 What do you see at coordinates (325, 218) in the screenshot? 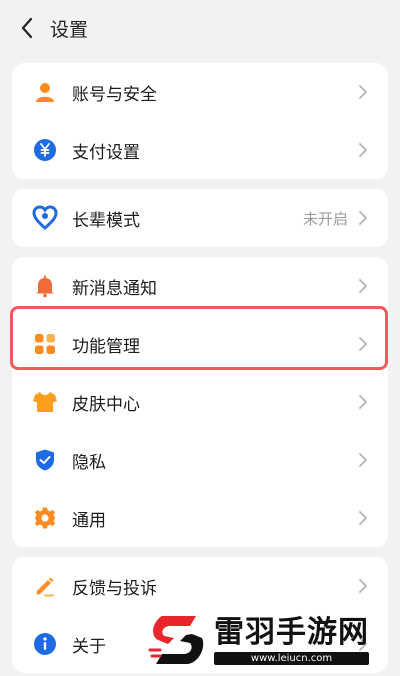
I see `elder-mode-status: 未开启` at bounding box center [325, 218].